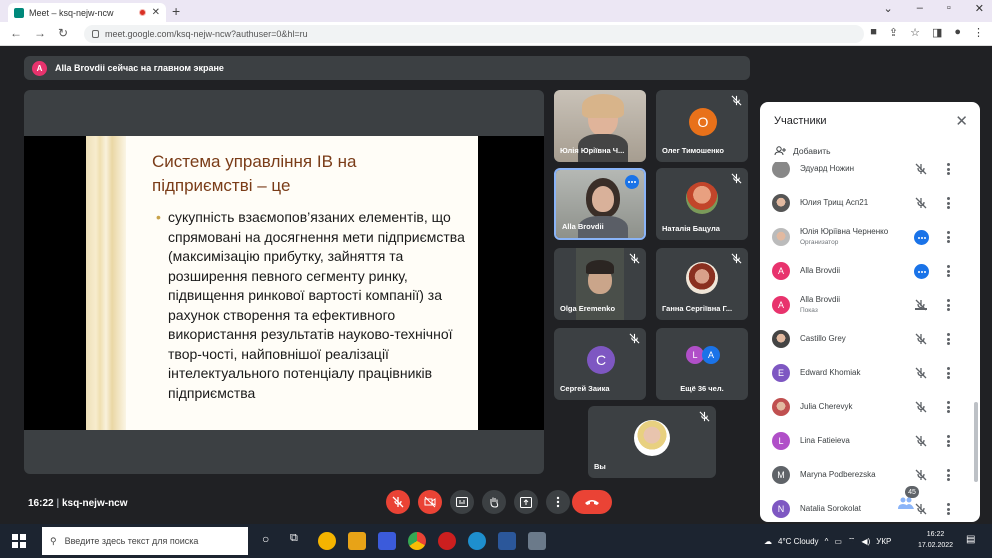 Image resolution: width=992 pixels, height=558 pixels. I want to click on participant-row: Castillo Grey, so click(865, 340).